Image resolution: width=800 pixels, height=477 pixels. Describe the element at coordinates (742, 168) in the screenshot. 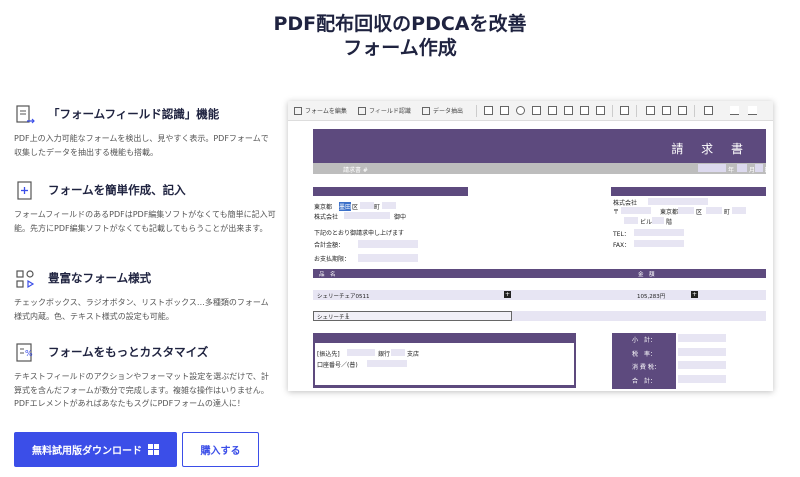

I see `month-field` at that location.